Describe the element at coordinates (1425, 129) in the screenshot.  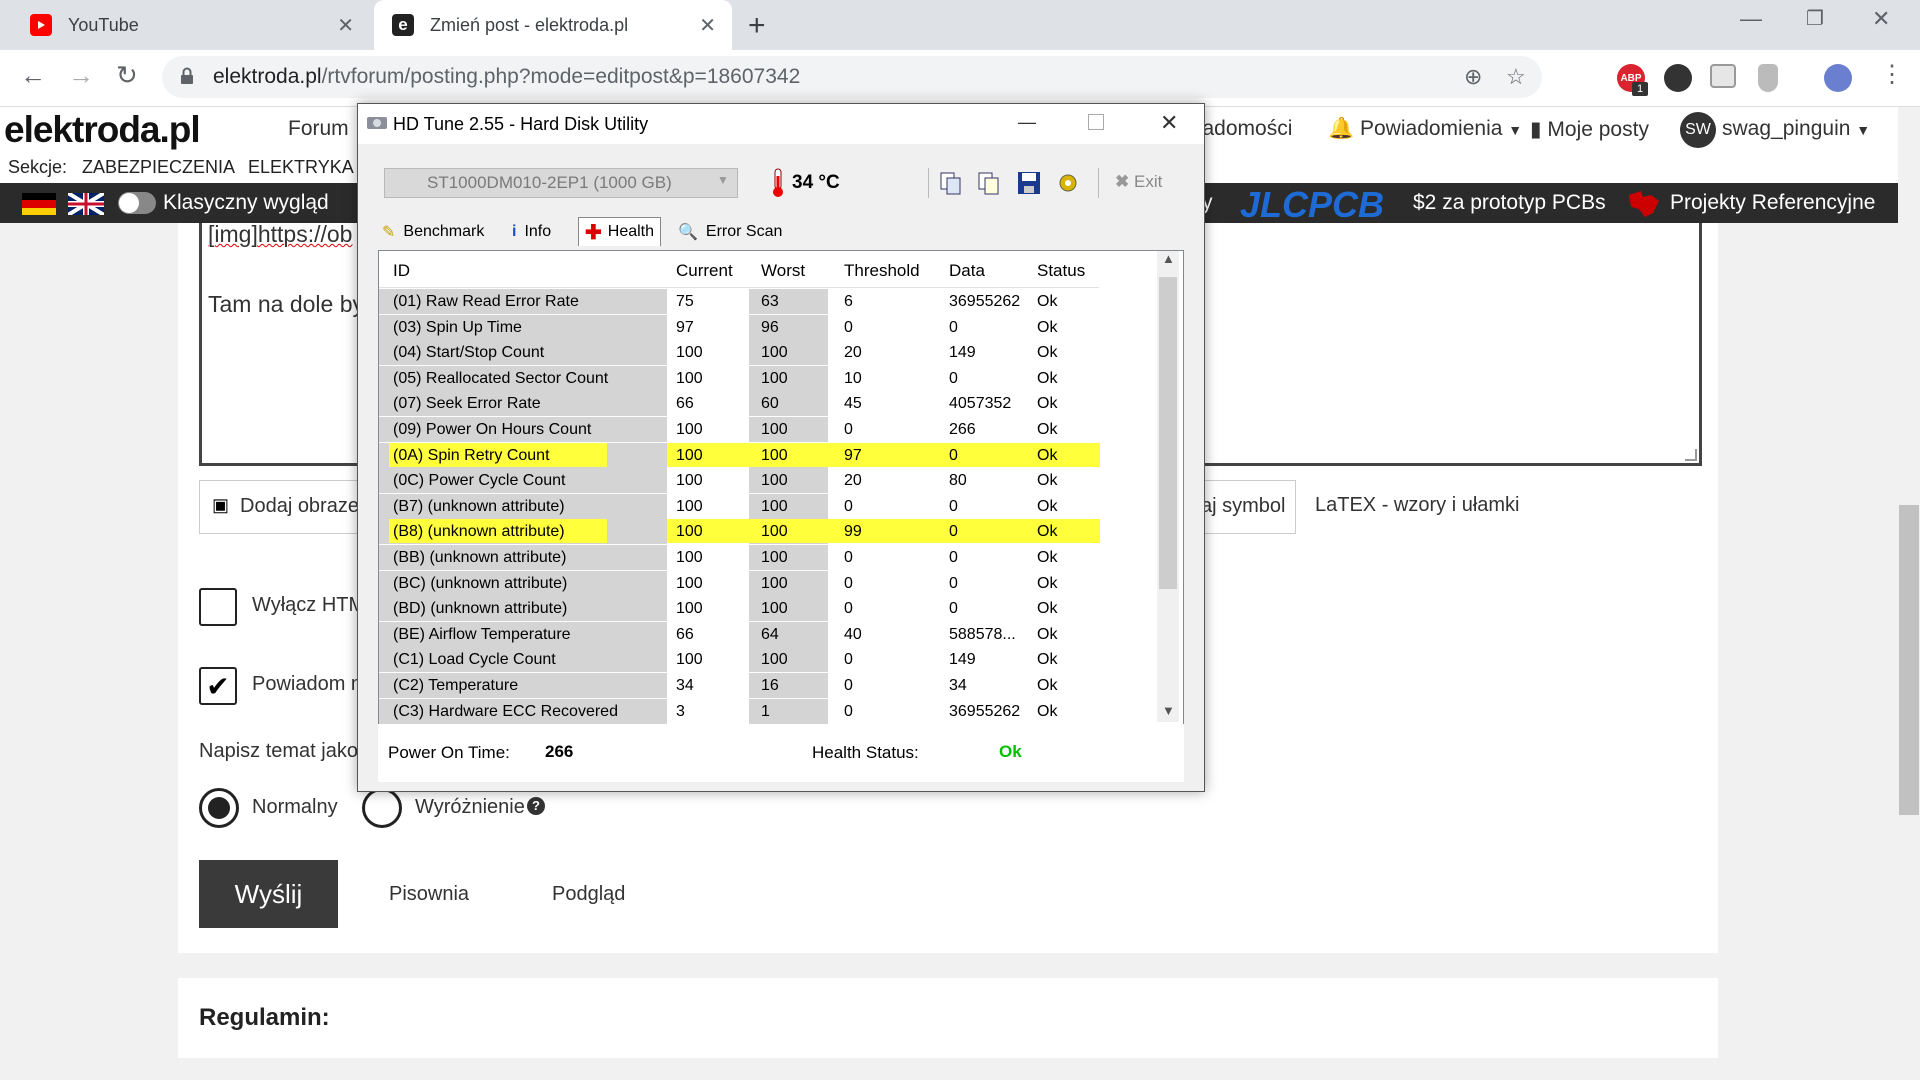
I see `nav-notifications: 🔔 Powiadomienia ▼` at that location.